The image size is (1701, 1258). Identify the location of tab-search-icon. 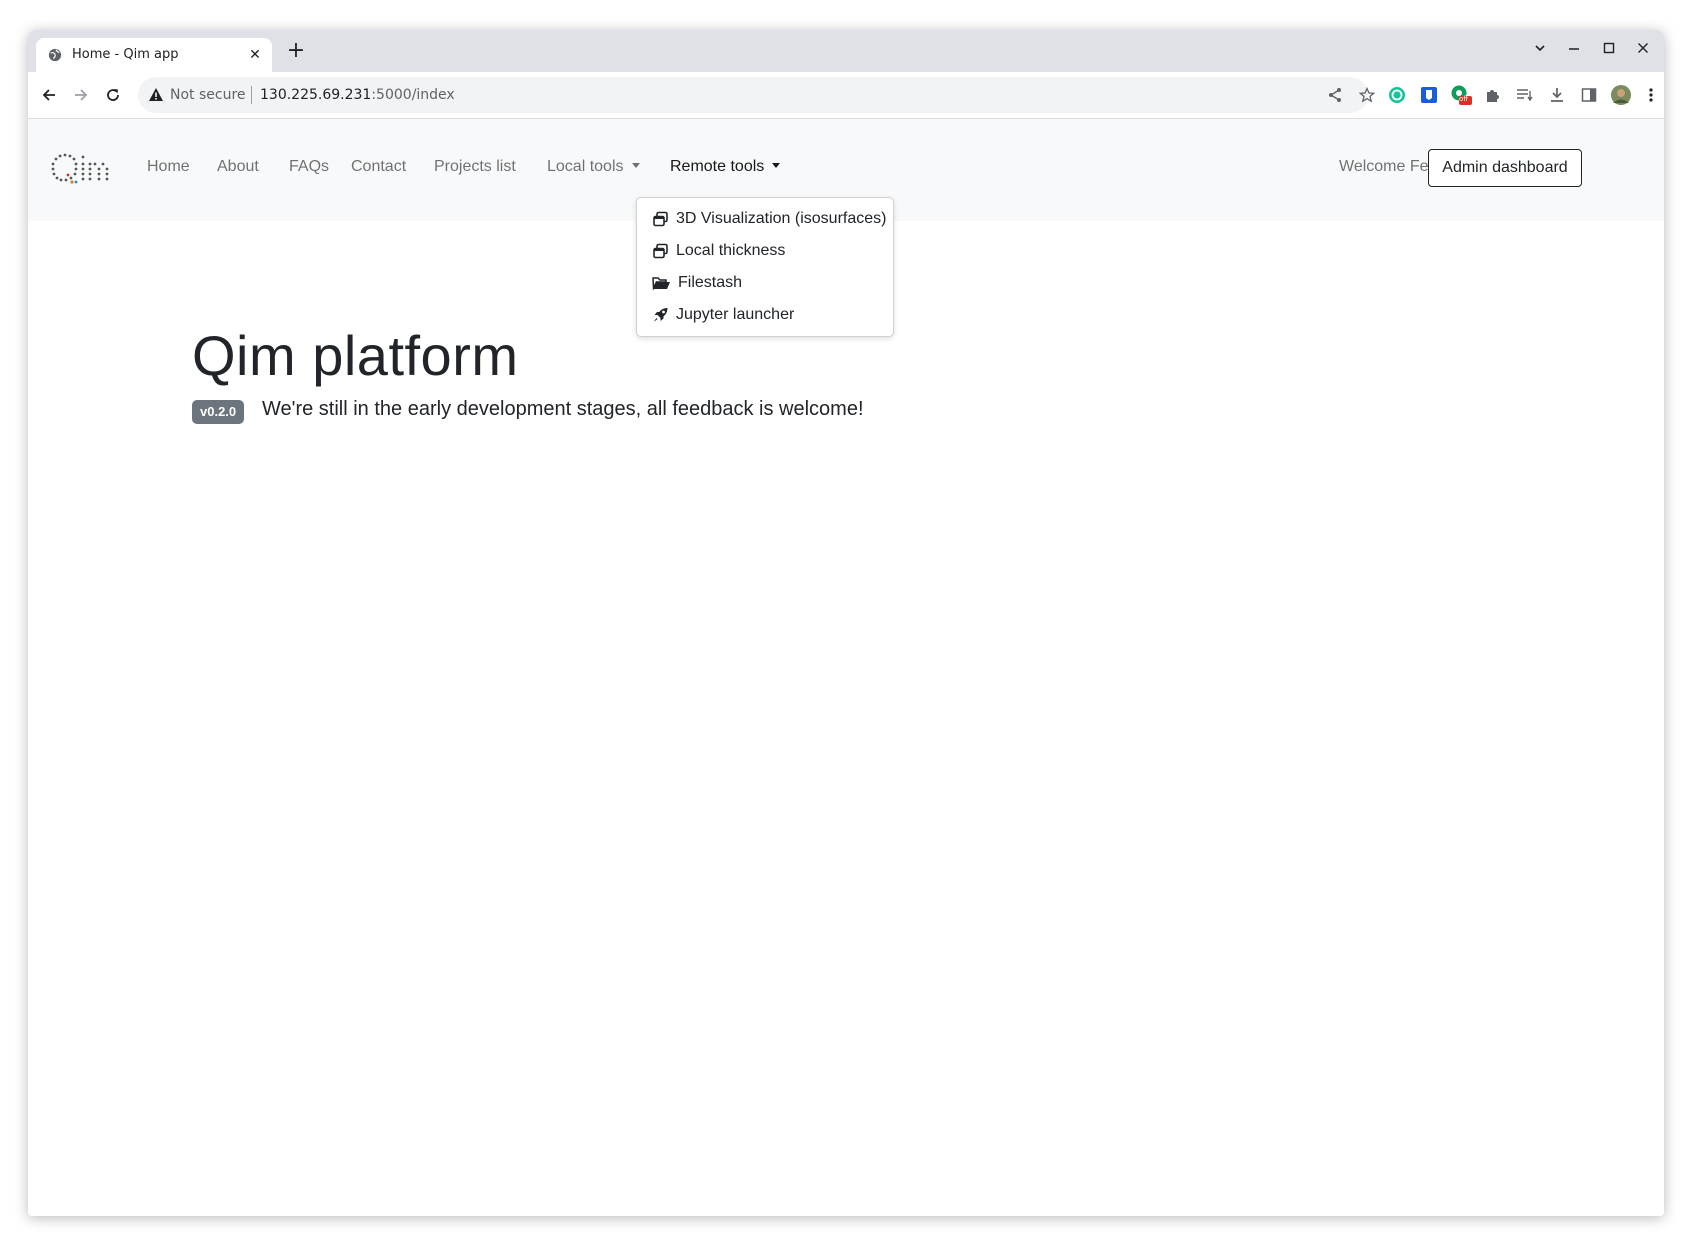
(1540, 50).